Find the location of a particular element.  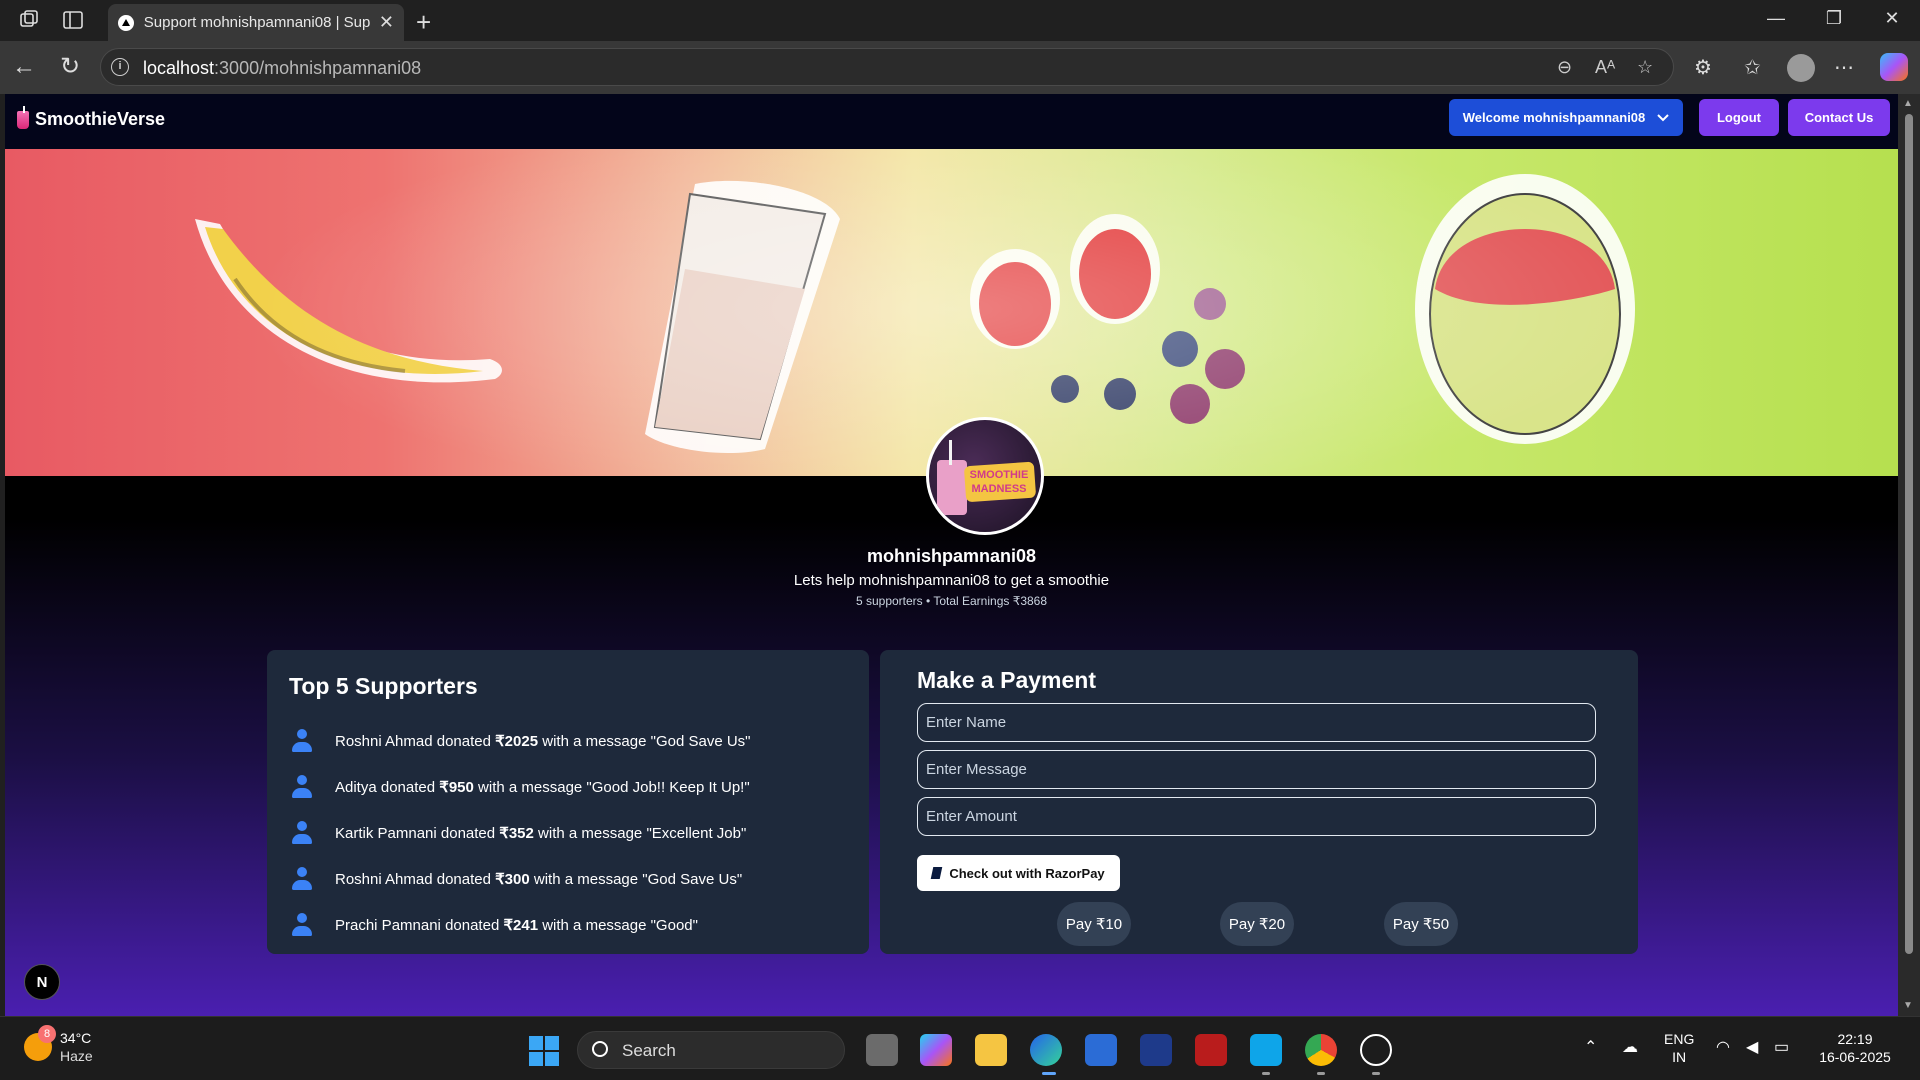

start-button is located at coordinates (544, 1051).